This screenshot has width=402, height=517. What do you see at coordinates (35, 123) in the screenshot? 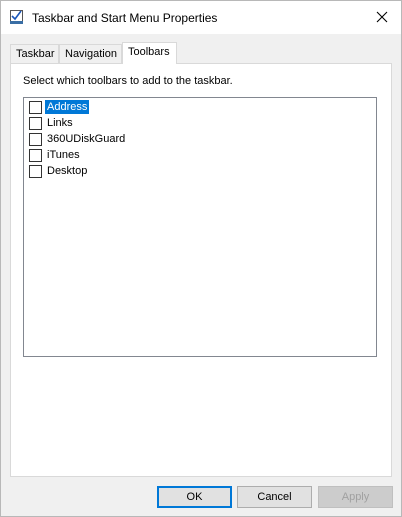
I see `links-checkbox` at bounding box center [35, 123].